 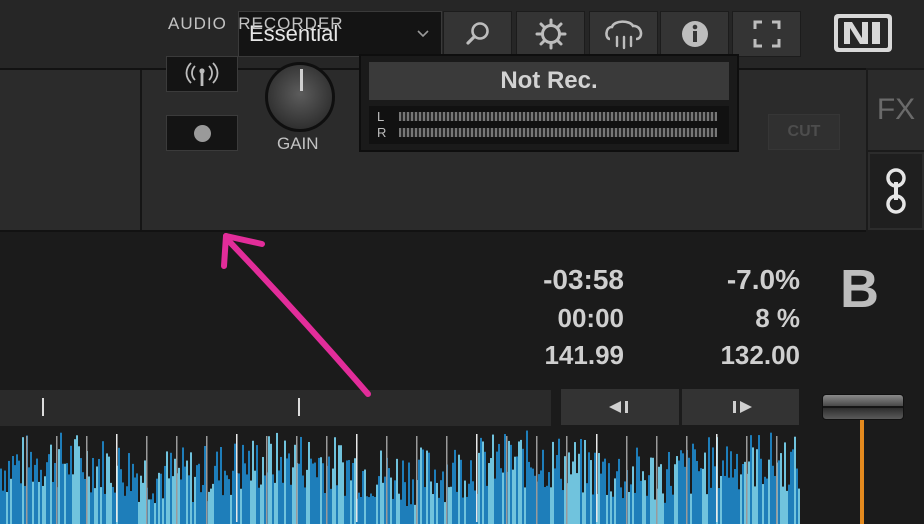 I want to click on pitch-fader-track, so click(x=862, y=464).